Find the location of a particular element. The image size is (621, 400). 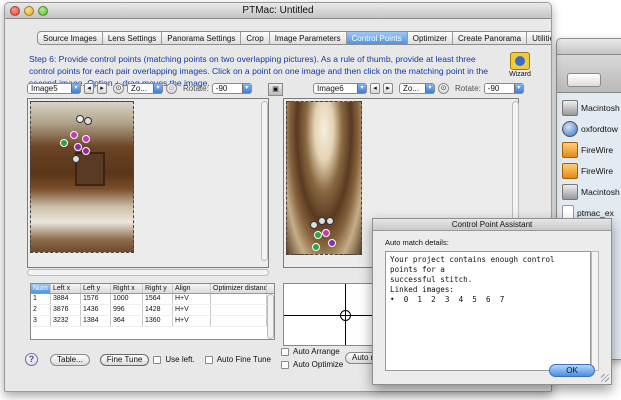

use-left-checkbox is located at coordinates (157, 359).